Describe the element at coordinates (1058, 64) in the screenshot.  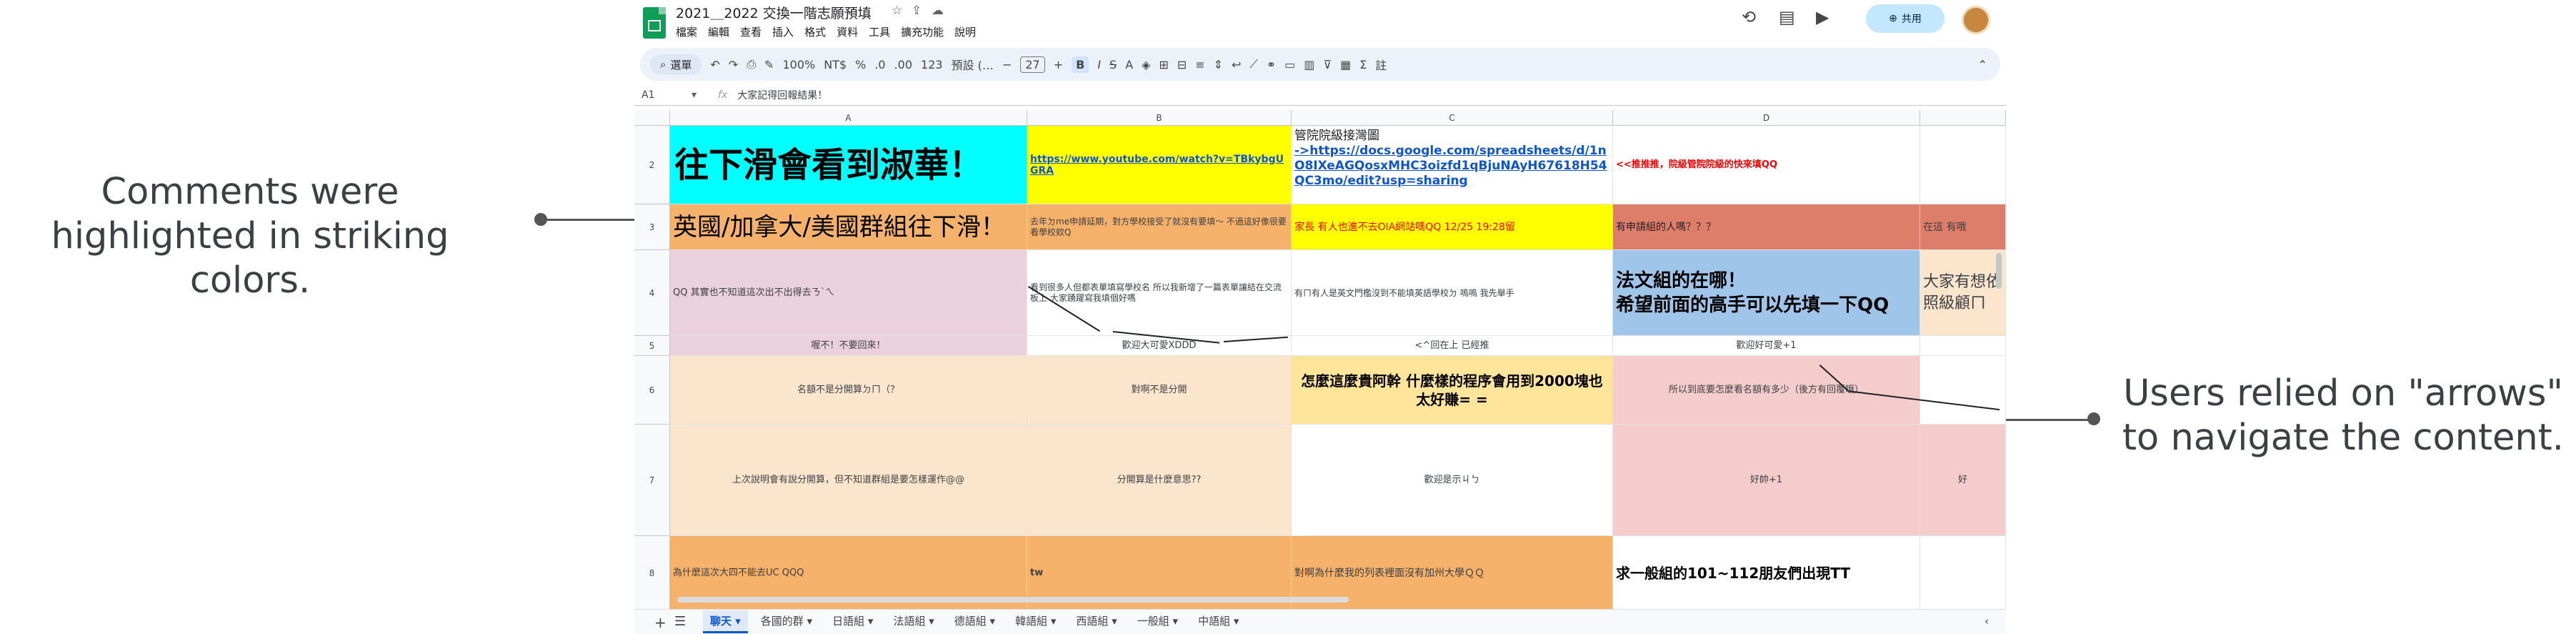
I see `font-size-increase-icon: +` at that location.